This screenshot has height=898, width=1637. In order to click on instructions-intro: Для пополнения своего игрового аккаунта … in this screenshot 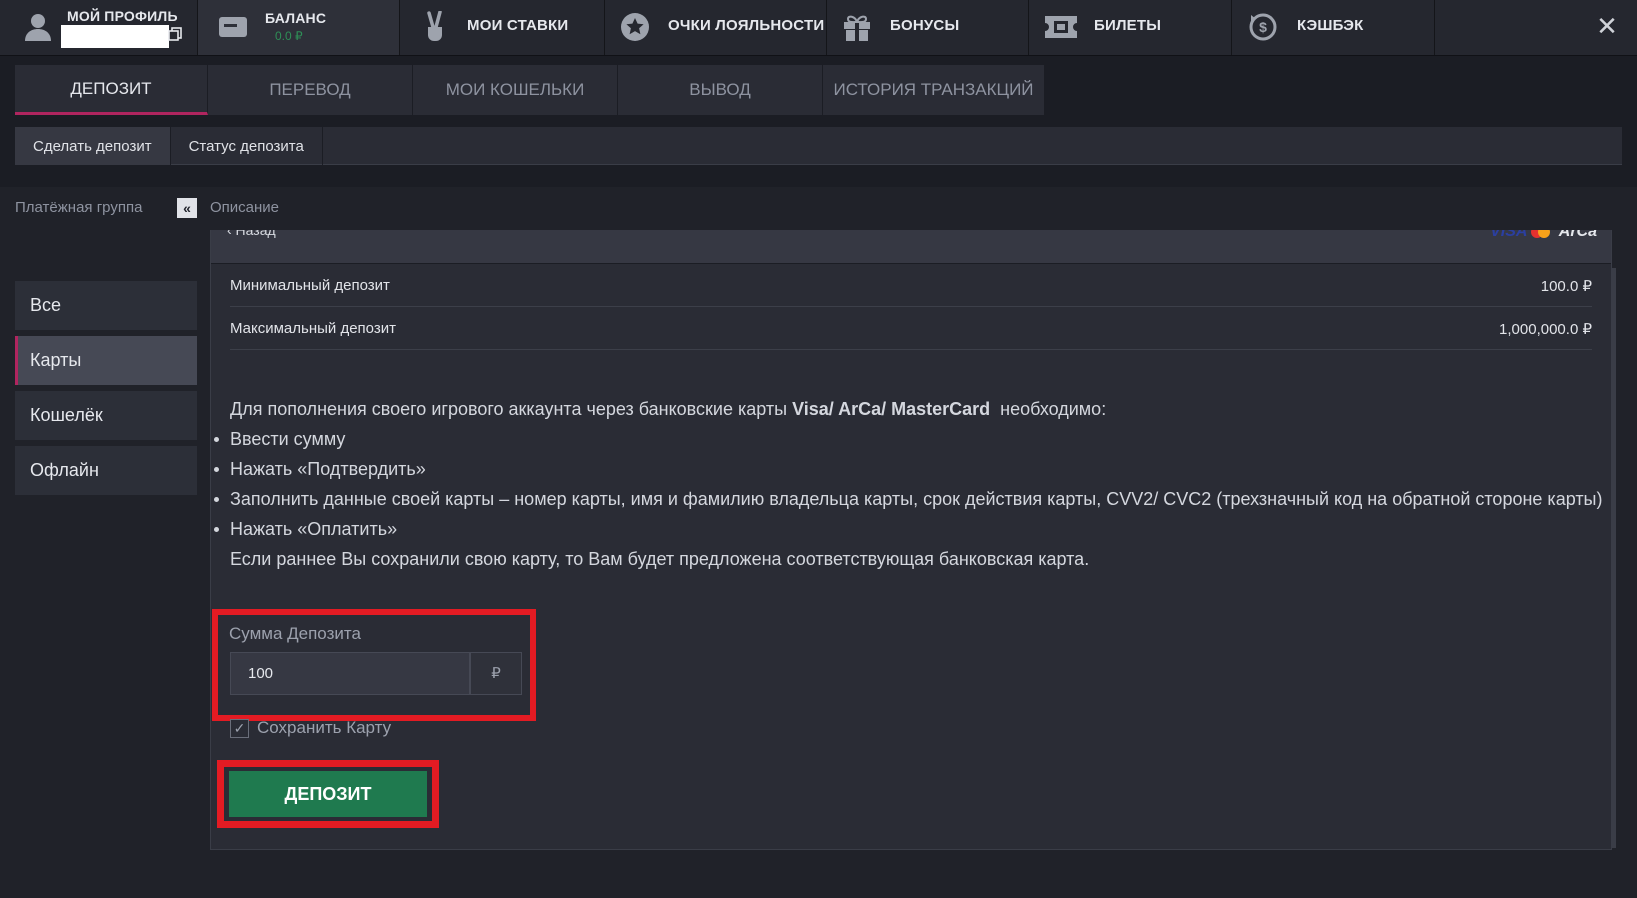, I will do `click(916, 409)`.